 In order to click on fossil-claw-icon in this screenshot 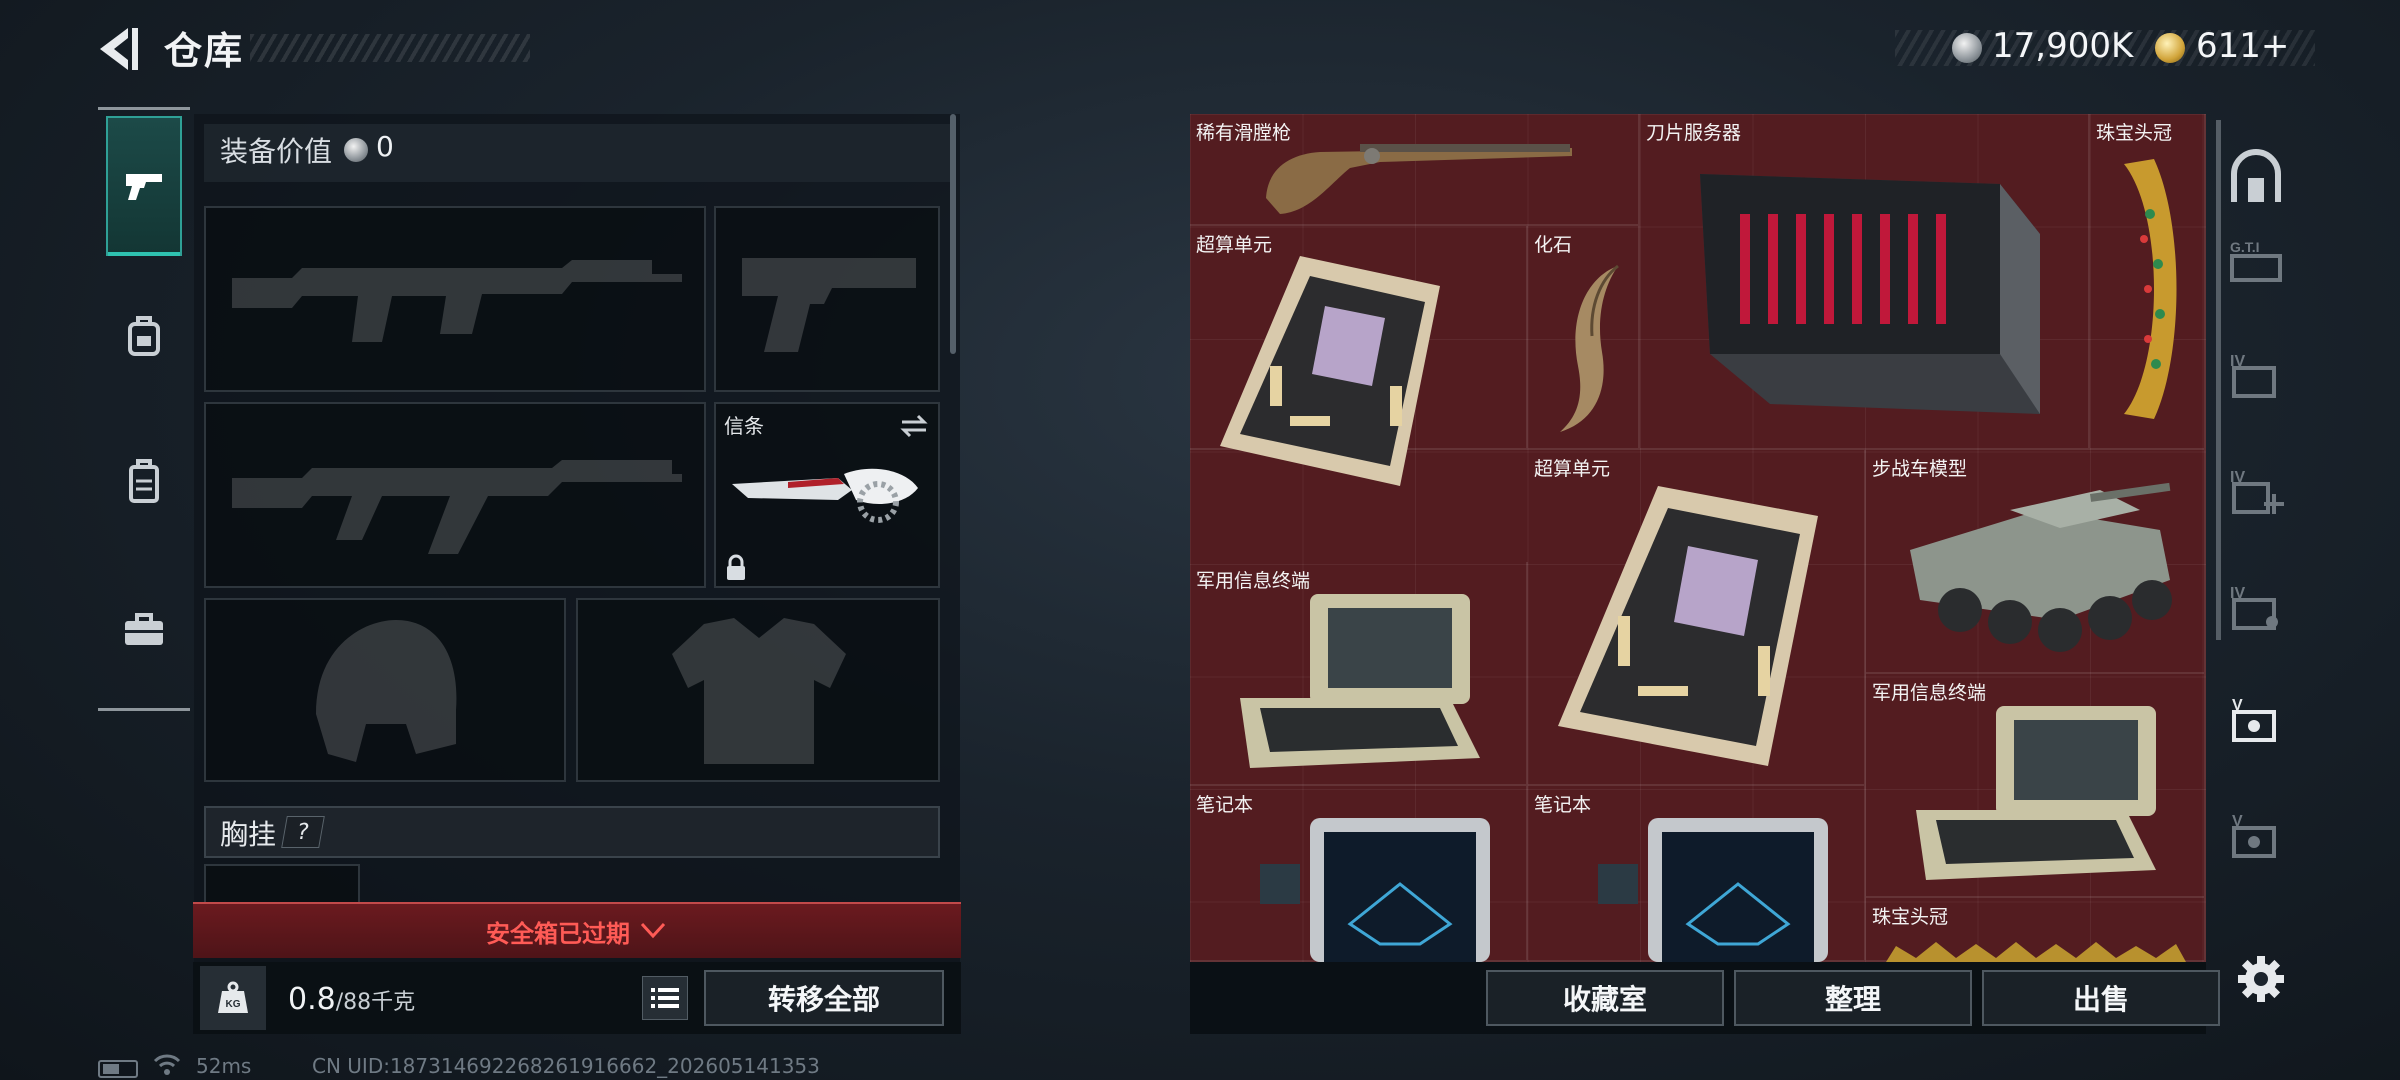, I will do `click(1589, 348)`.